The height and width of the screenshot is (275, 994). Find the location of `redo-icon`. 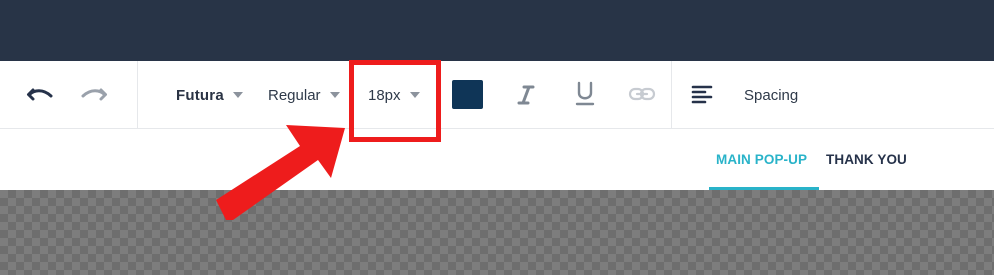

redo-icon is located at coordinates (94, 94).